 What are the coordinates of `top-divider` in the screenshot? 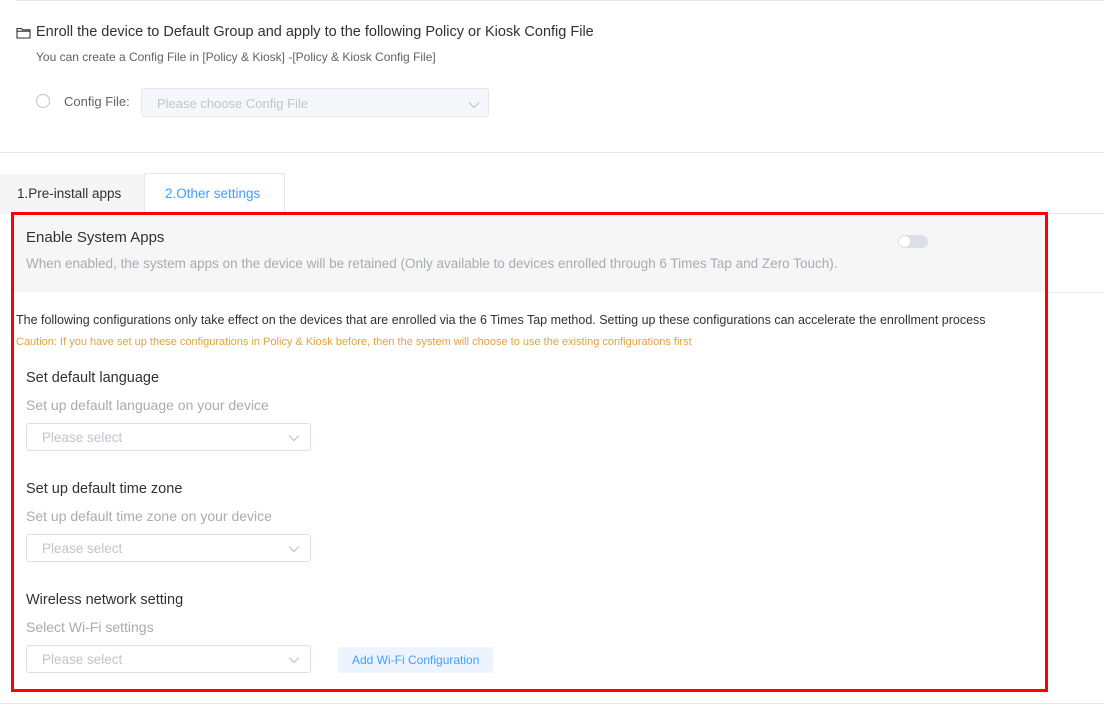 It's located at (560, 0).